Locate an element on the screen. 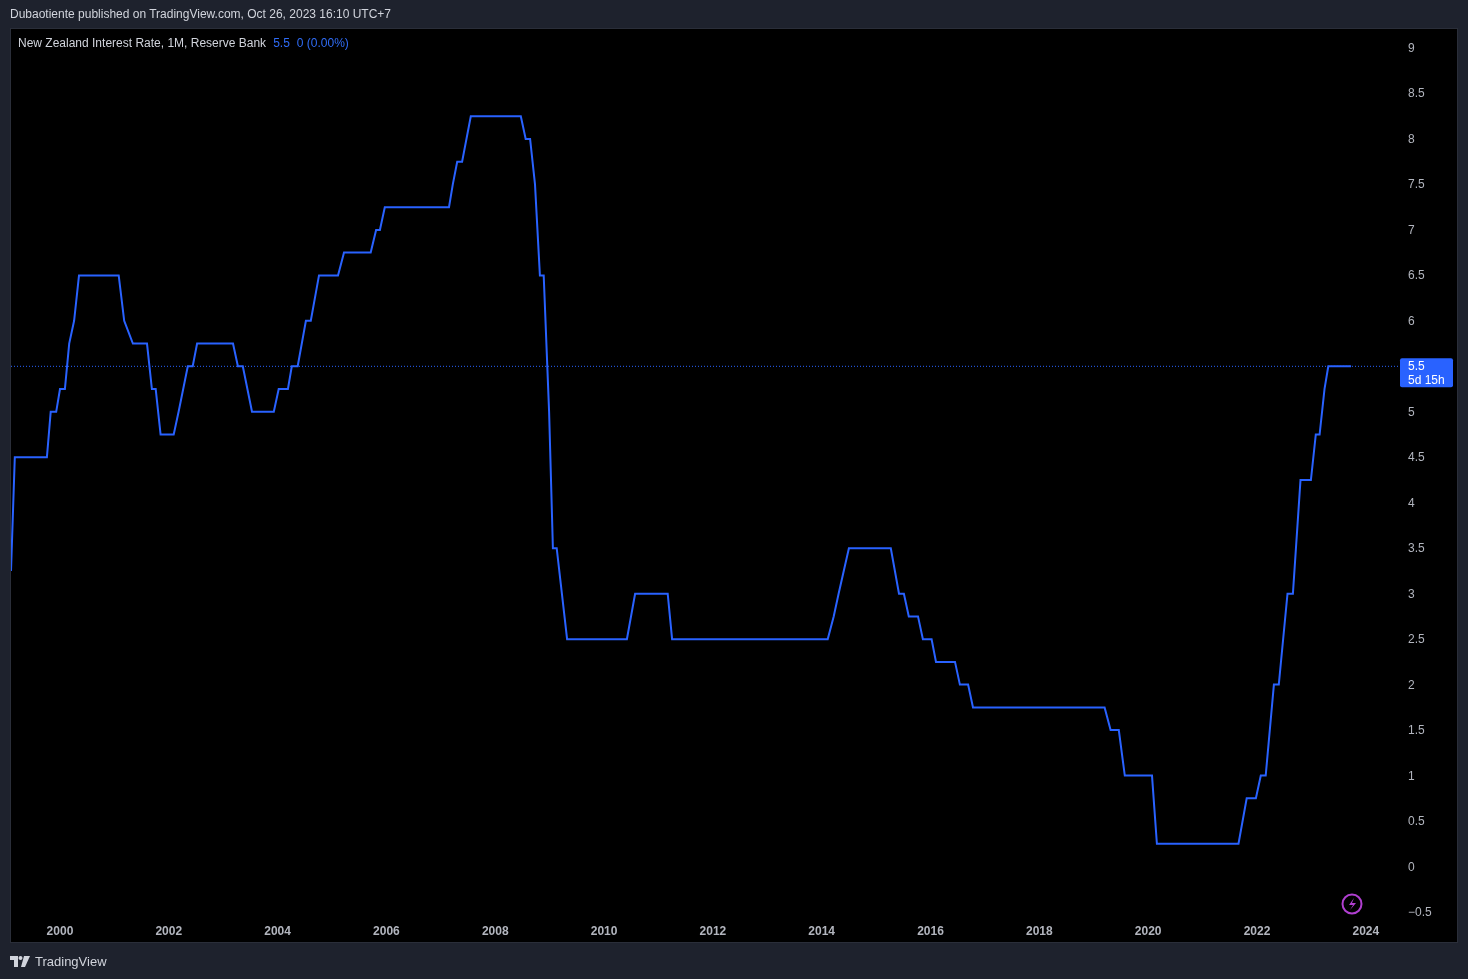 The height and width of the screenshot is (979, 1468). time-axis-label: 2000 is located at coordinates (60, 931).